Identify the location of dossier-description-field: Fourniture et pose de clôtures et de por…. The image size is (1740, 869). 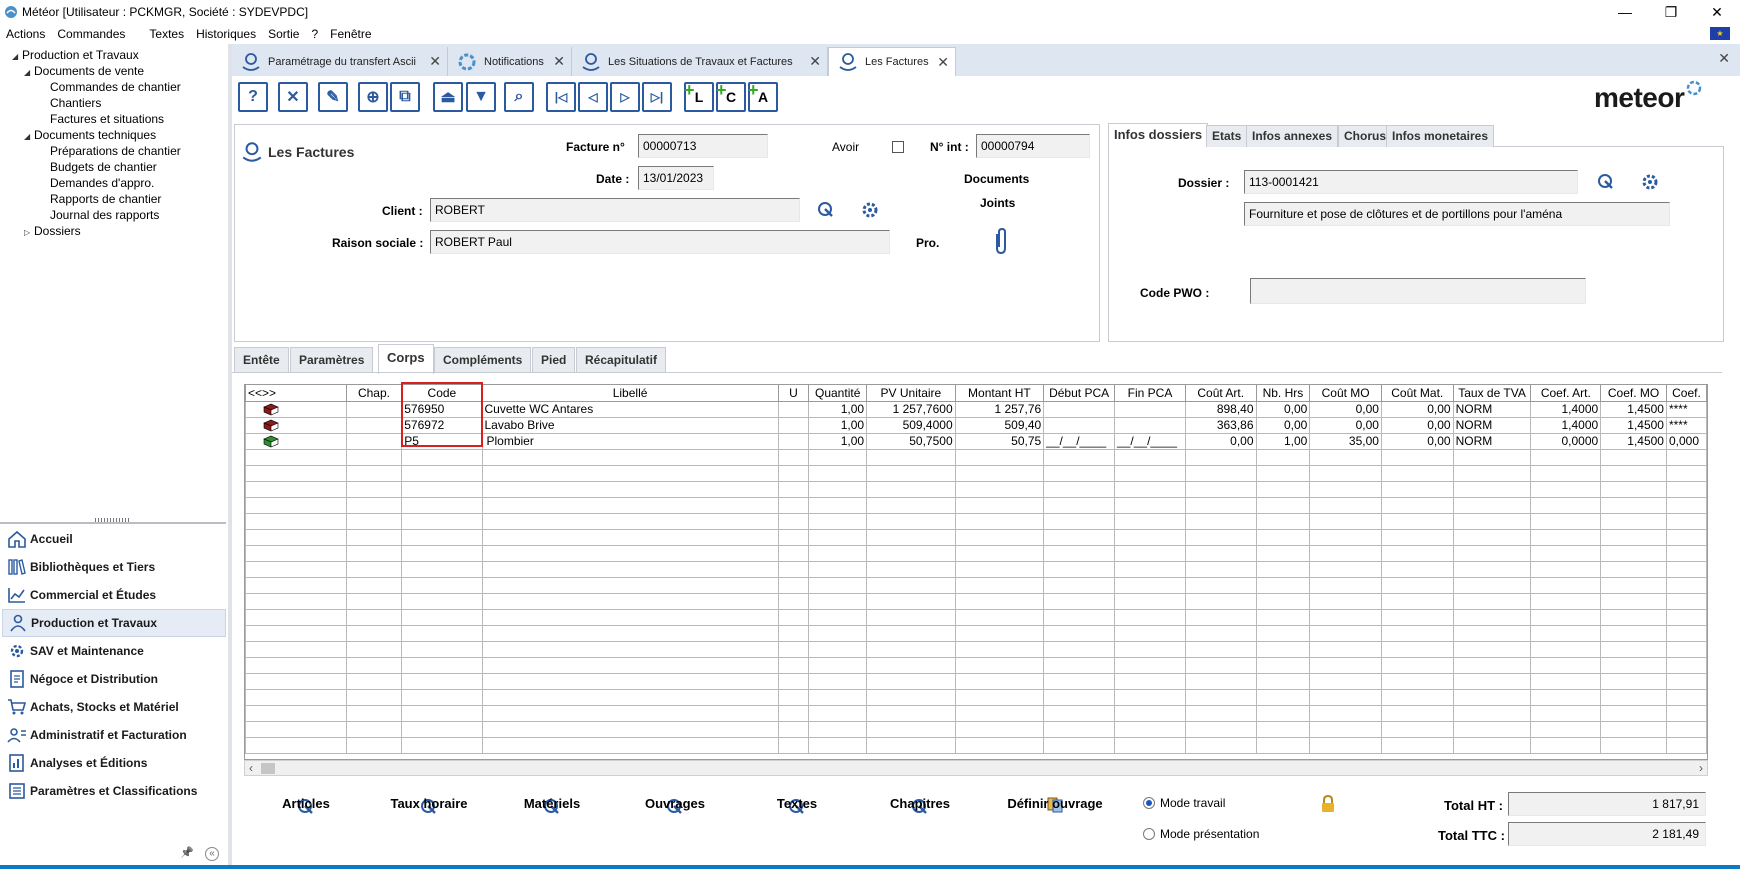
(1457, 214).